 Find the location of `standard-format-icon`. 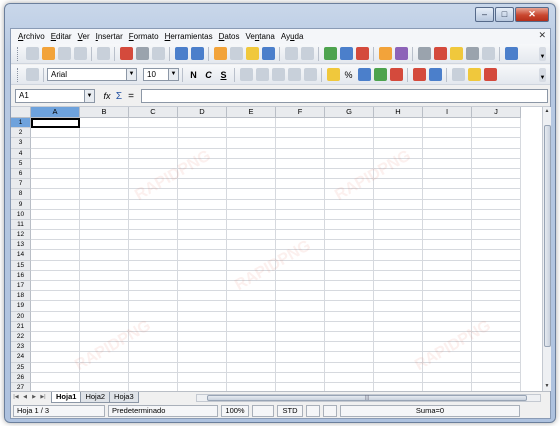

standard-format-icon is located at coordinates (364, 74).